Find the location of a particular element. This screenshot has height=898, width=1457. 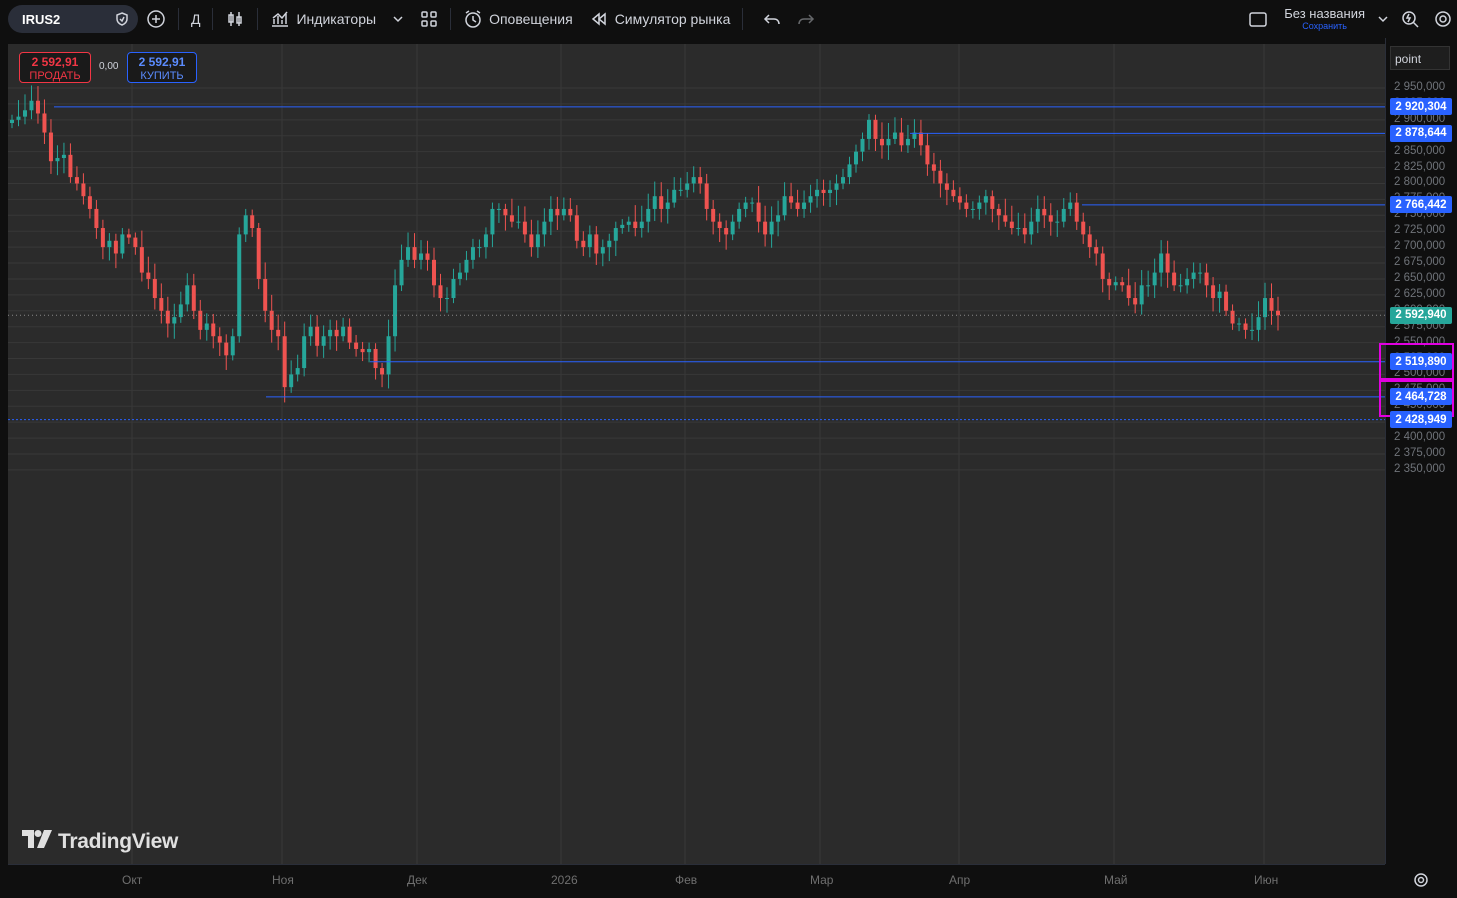

price-tick: 2 400,000 is located at coordinates (1420, 437).